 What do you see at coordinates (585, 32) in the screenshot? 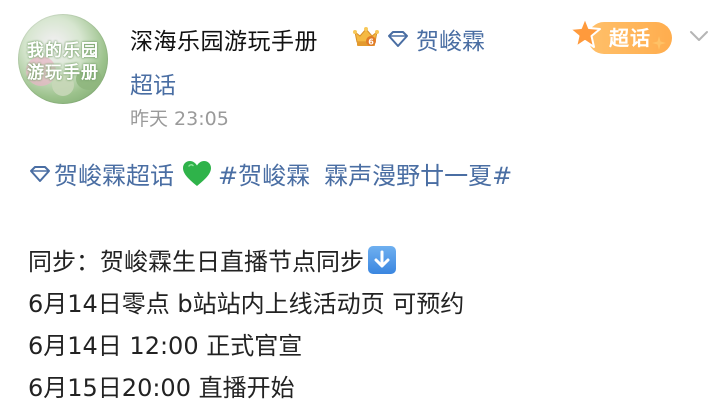
I see `star-icon` at bounding box center [585, 32].